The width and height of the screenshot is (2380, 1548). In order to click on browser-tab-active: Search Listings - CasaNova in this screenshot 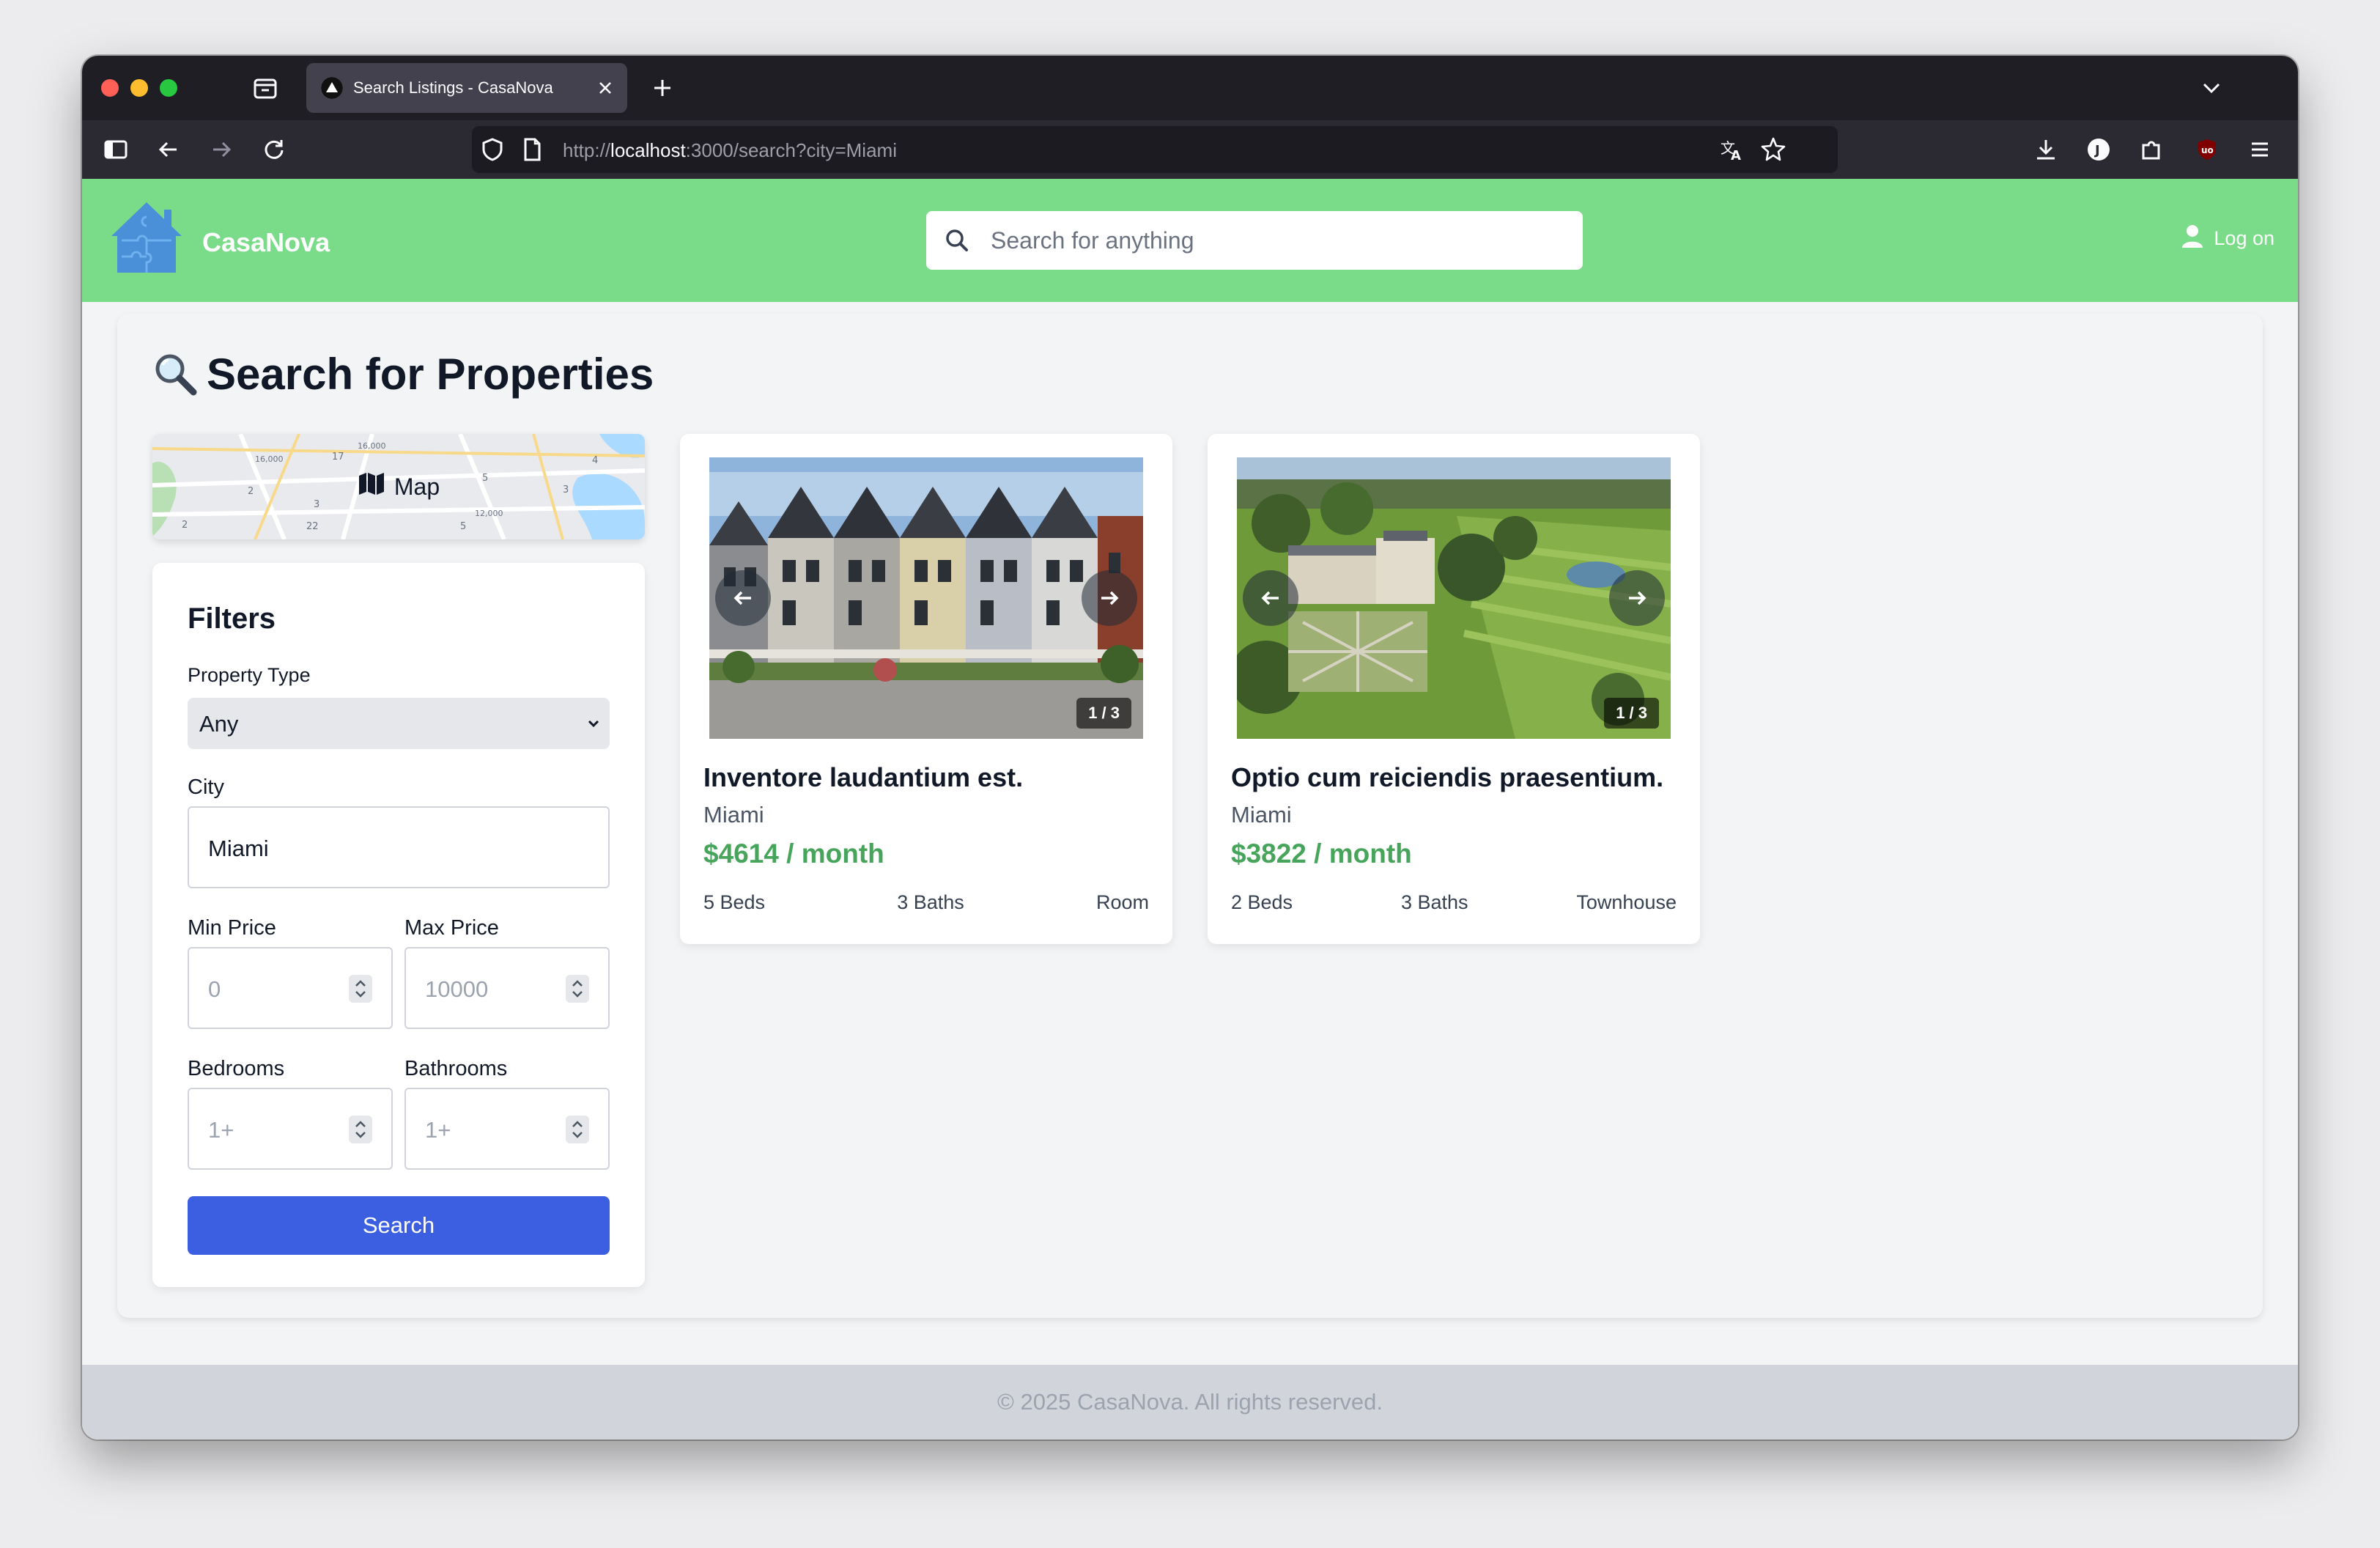, I will do `click(466, 88)`.